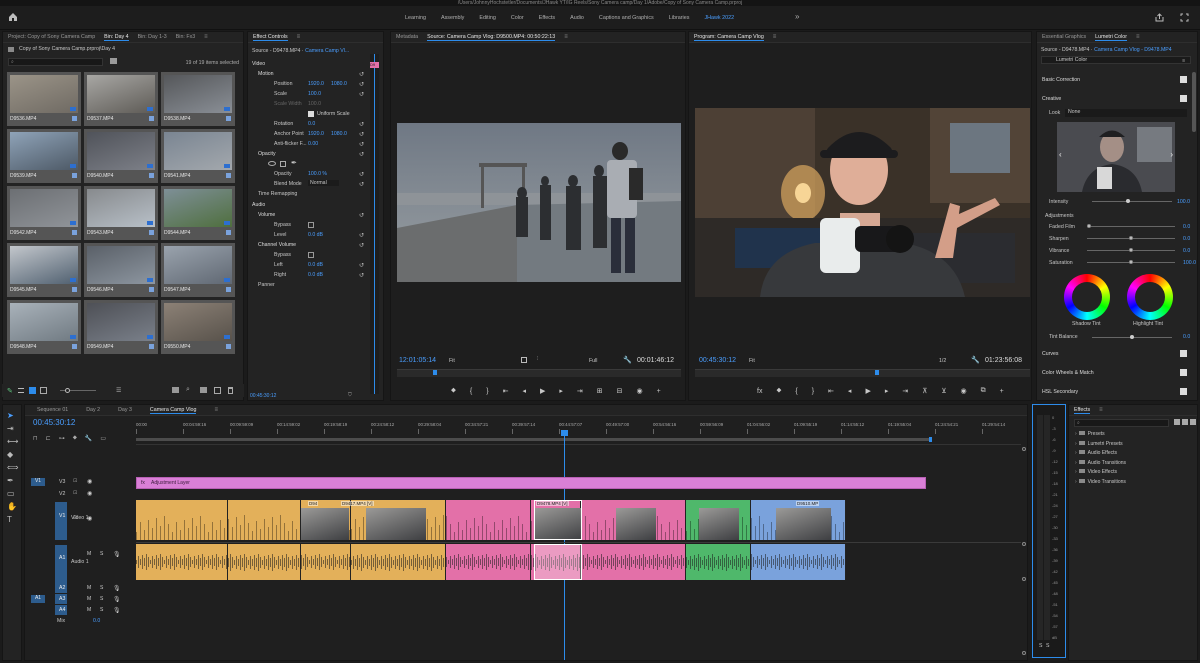  Describe the element at coordinates (1126, 113) in the screenshot. I see `look-dropdown: None` at that location.